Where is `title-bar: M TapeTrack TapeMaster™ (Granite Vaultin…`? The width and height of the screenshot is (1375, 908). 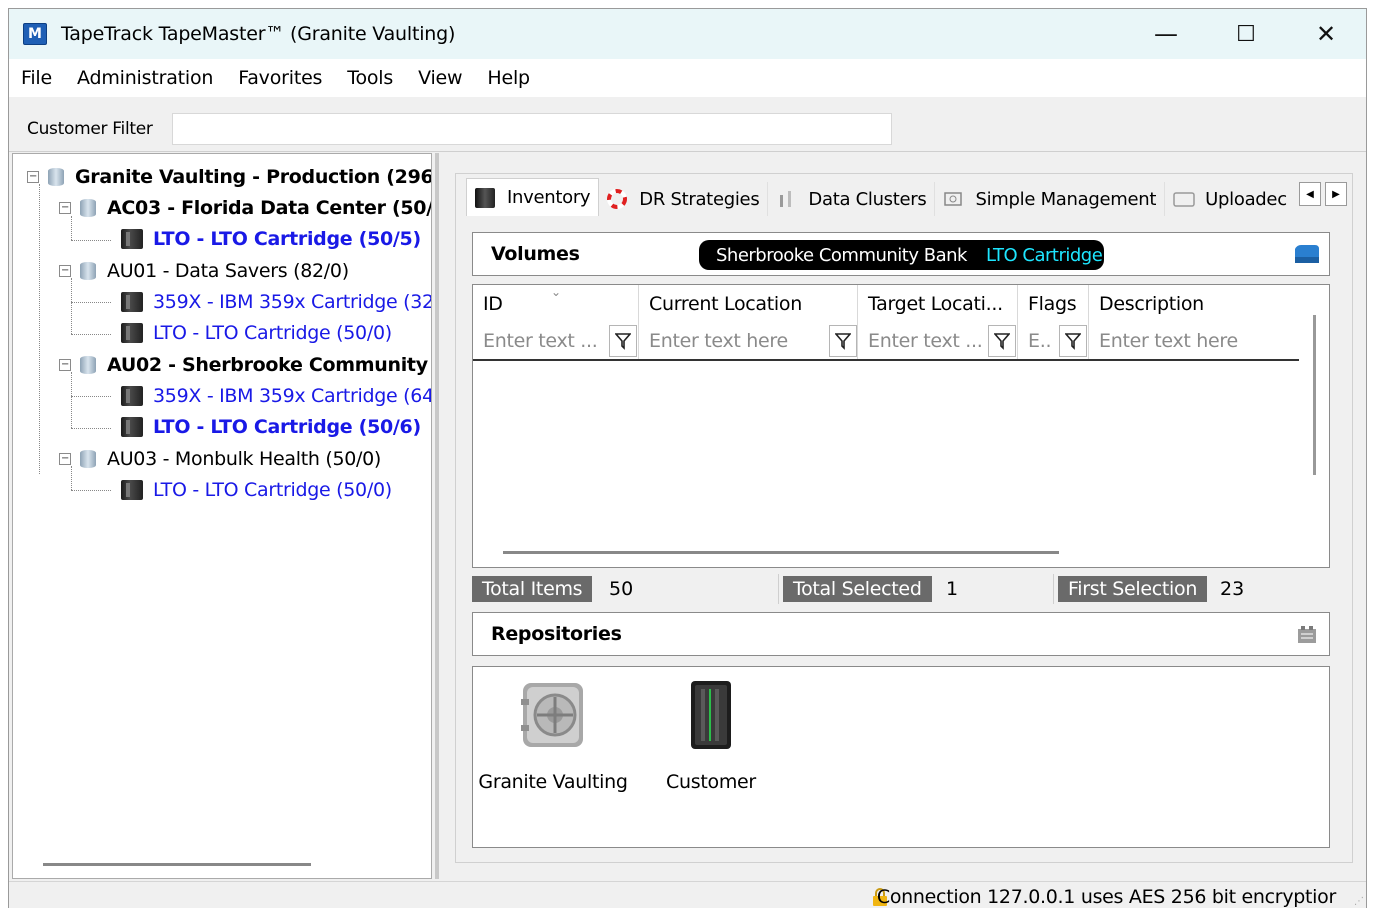 title-bar: M TapeTrack TapeMaster™ (Granite Vaultin… is located at coordinates (687, 34).